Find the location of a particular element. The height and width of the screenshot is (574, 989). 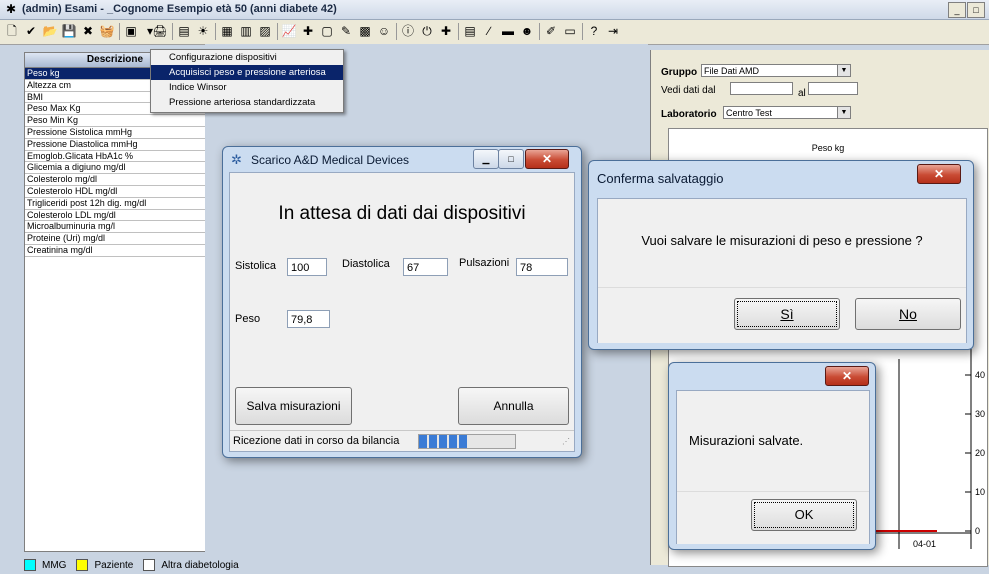

minimize-button: ▁ is located at coordinates (486, 159).